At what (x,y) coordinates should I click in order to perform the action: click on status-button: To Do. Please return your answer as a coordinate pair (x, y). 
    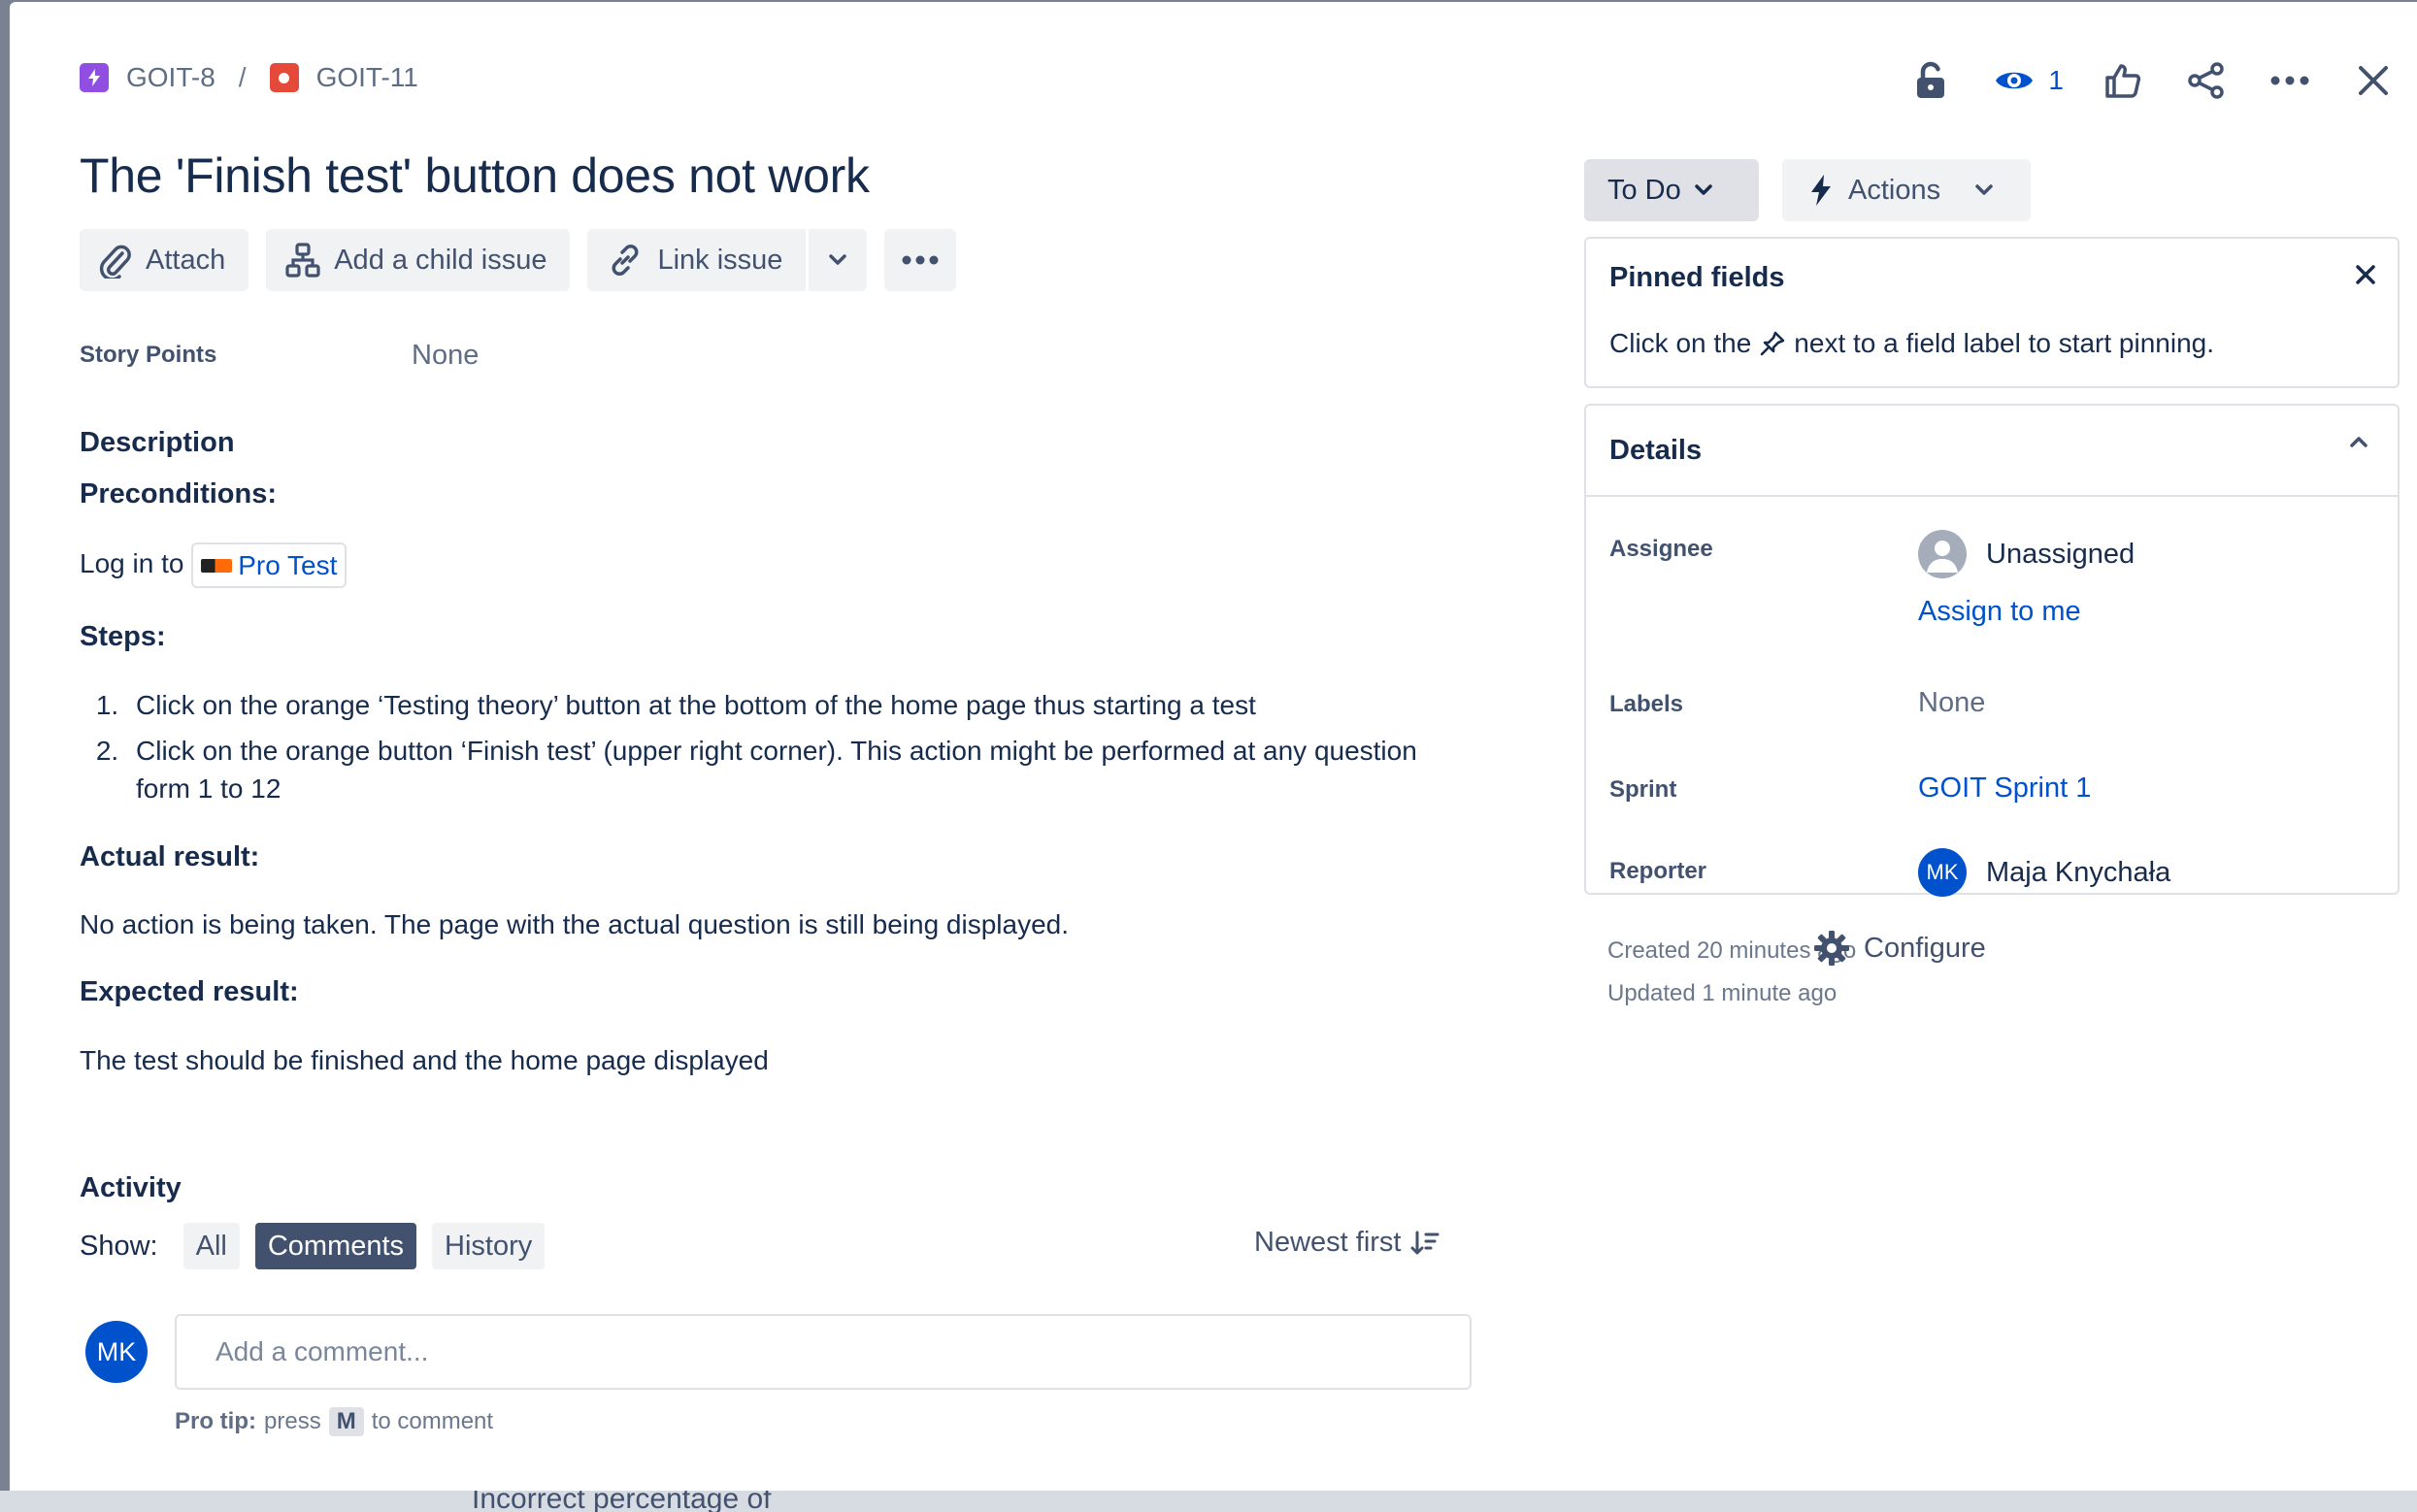
    Looking at the image, I should click on (1671, 190).